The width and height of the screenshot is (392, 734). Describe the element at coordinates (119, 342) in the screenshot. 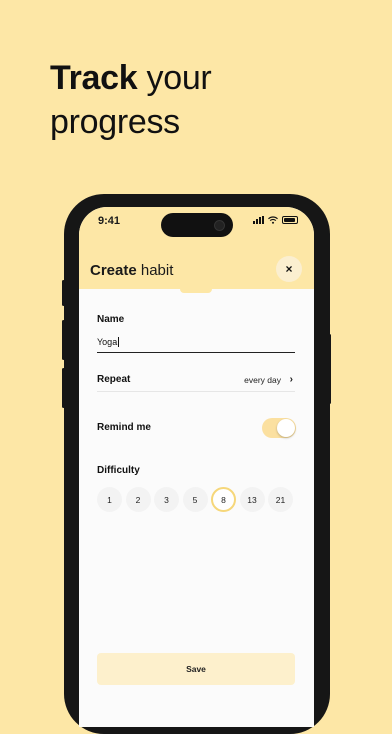

I see `text-caret` at that location.